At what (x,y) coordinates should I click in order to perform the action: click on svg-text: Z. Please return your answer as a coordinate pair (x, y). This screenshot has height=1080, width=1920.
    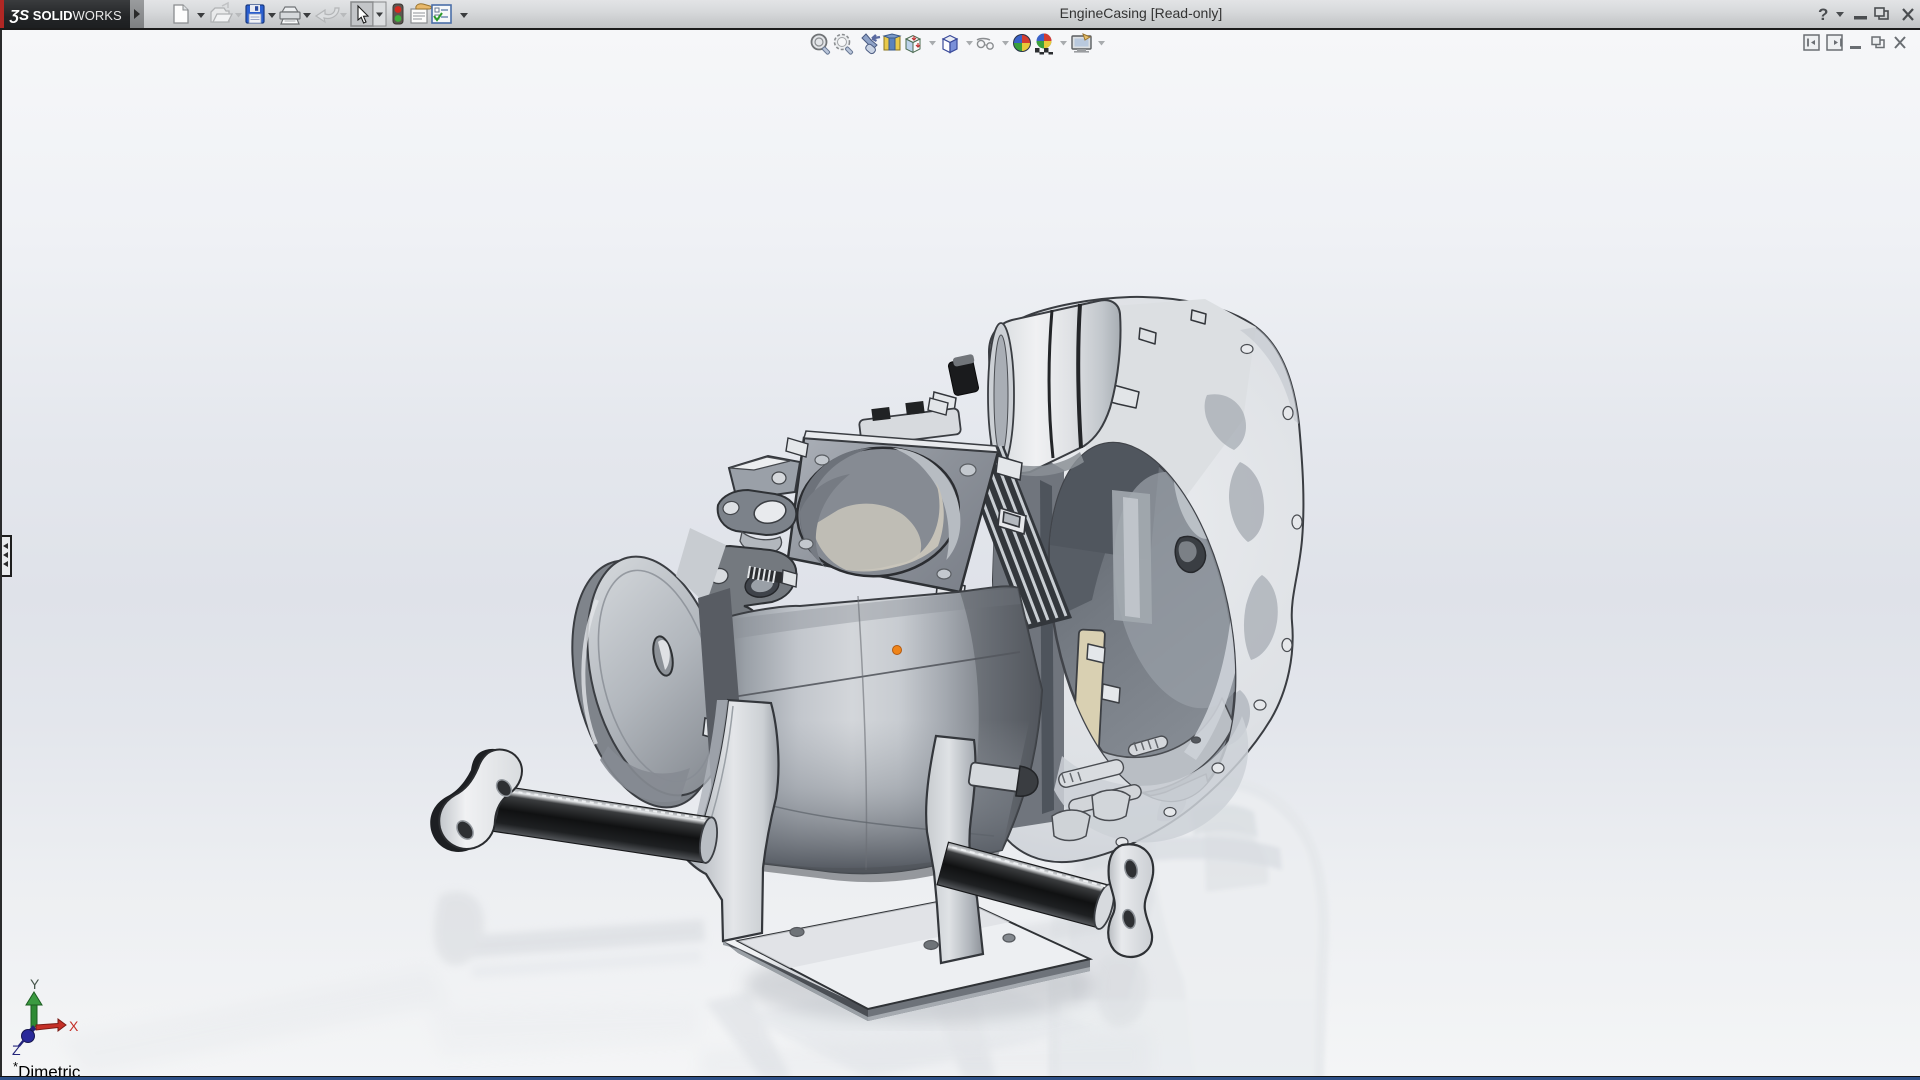
    Looking at the image, I should click on (16, 1048).